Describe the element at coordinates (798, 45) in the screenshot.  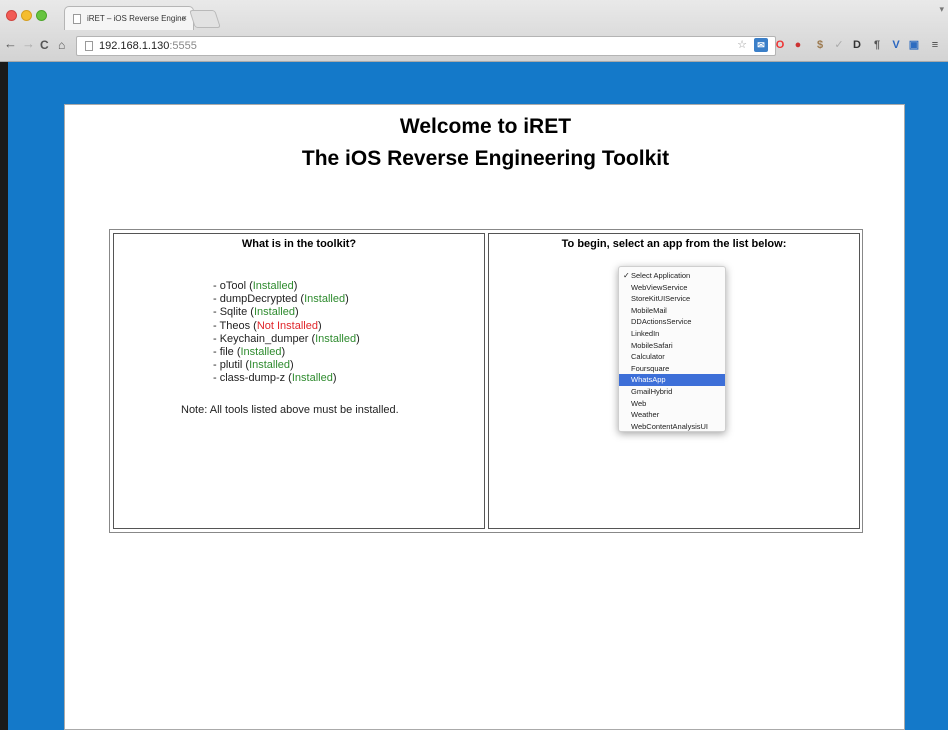
I see `extension-badge-icon: ●` at that location.